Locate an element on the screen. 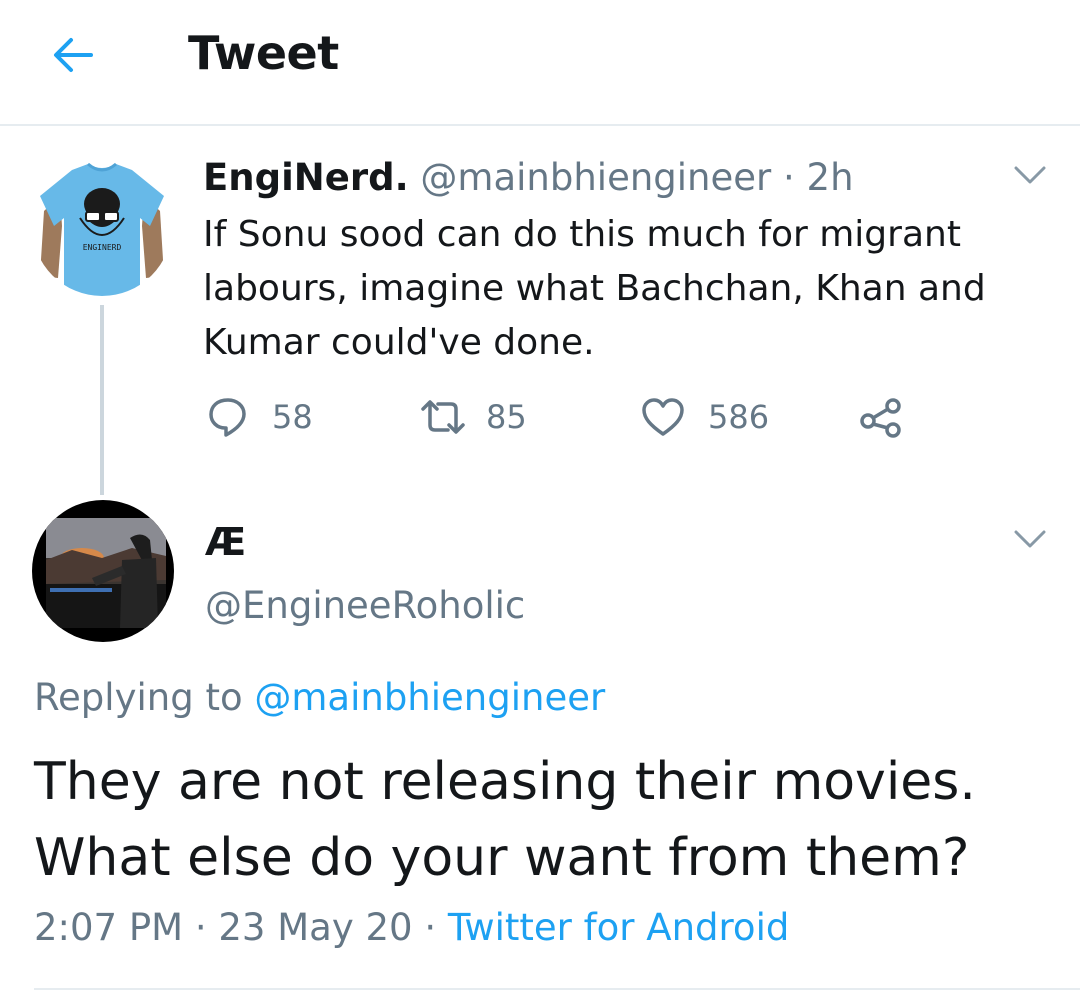  tweet-source-link: Twitter for Android is located at coordinates (618, 927).